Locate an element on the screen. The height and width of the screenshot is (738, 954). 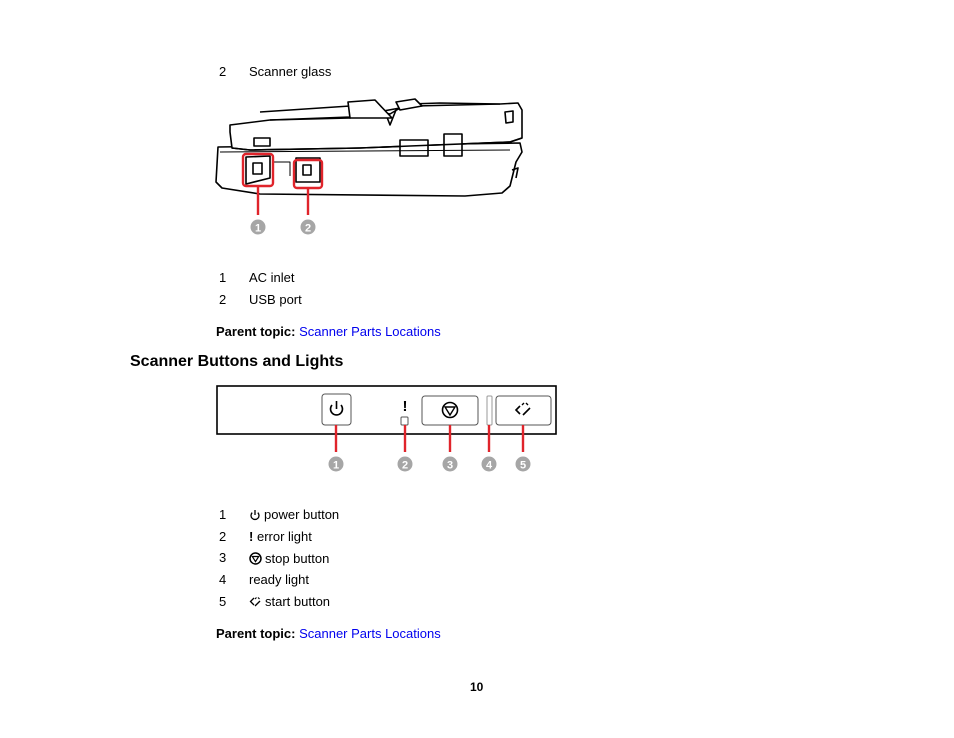
svg-text: 3 is located at coordinates (450, 466).